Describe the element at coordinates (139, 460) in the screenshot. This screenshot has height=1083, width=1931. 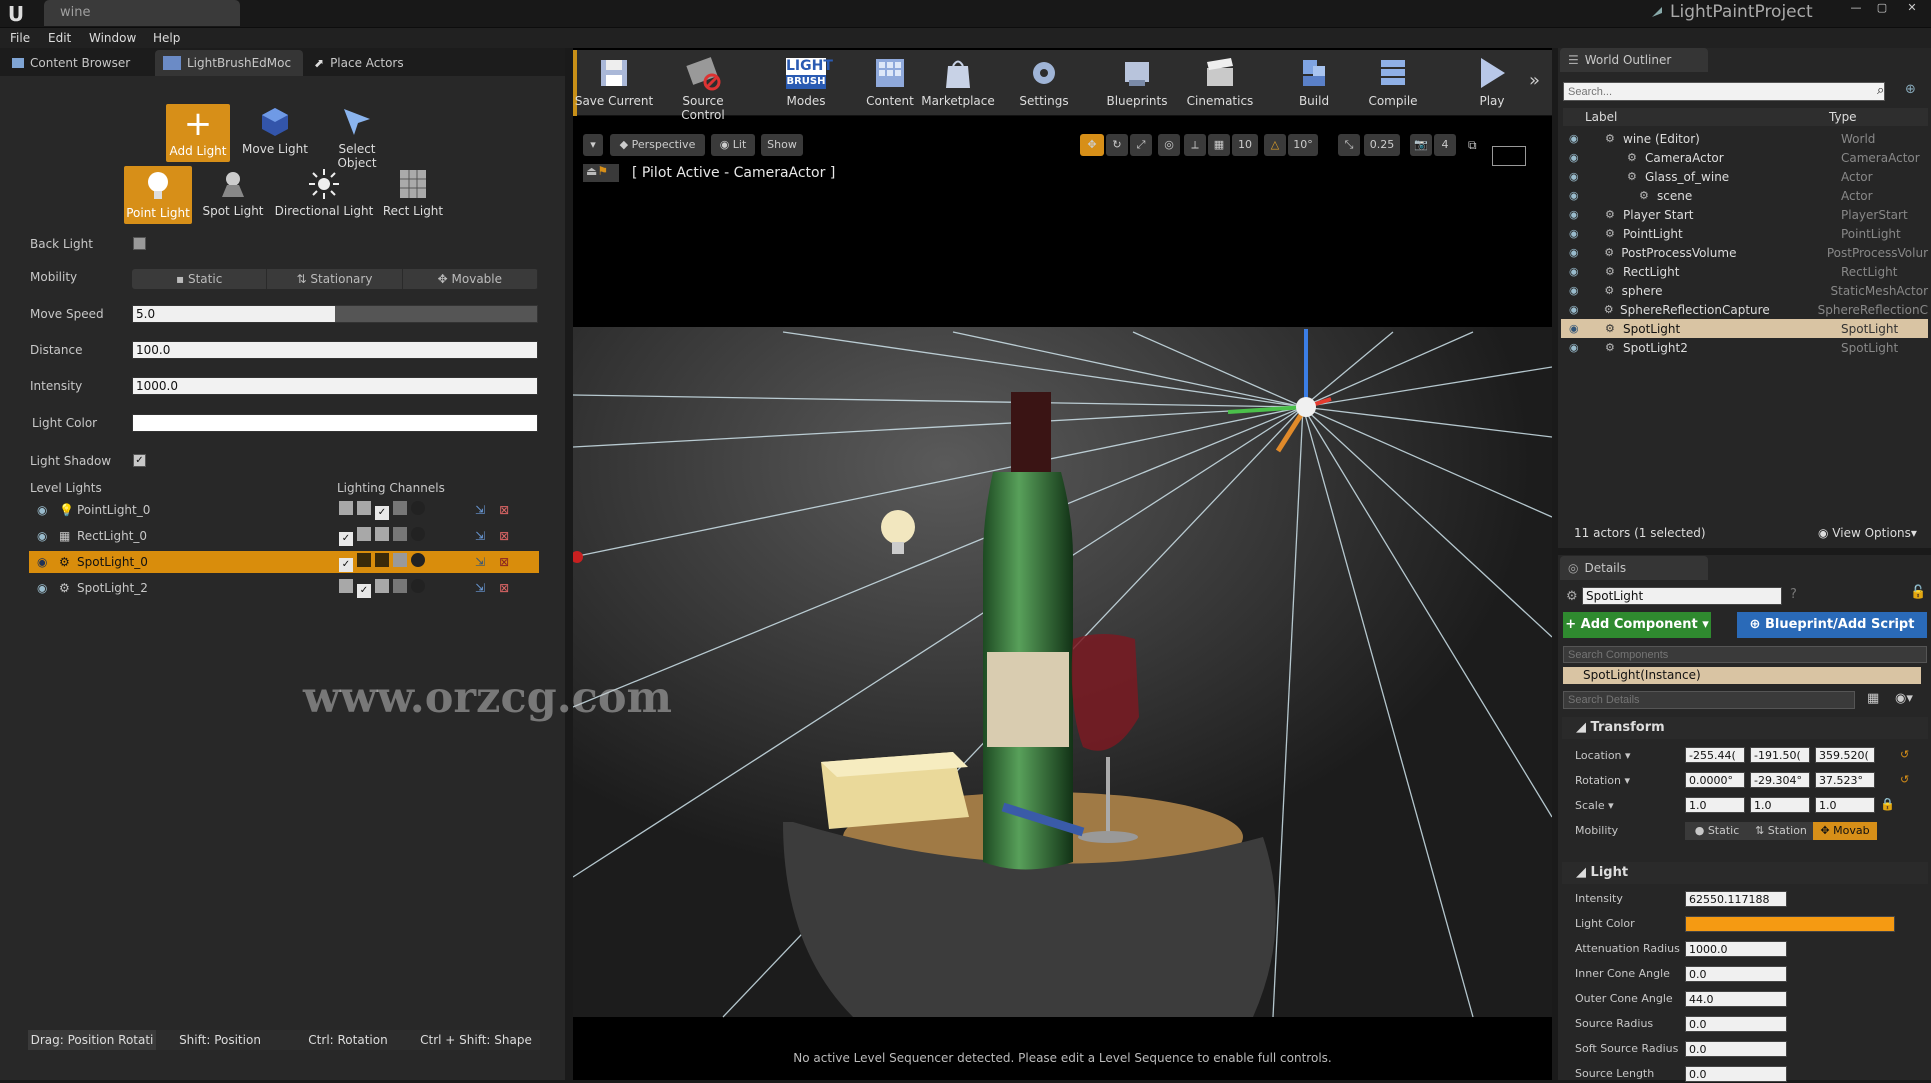
I see `light-shadow-checkbox: ✓` at that location.